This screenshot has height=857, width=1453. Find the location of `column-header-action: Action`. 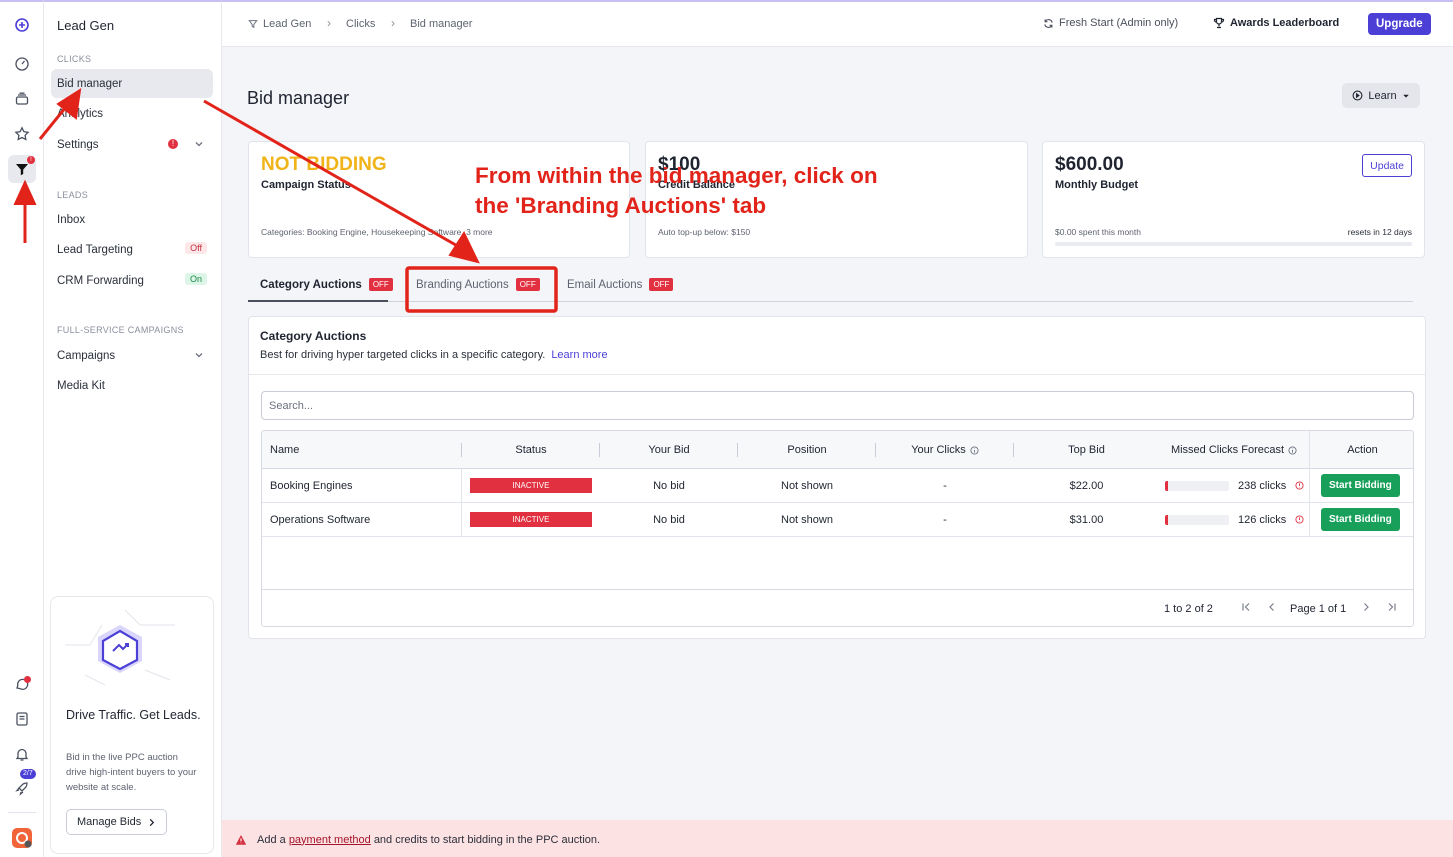

column-header-action: Action is located at coordinates (1361, 450).